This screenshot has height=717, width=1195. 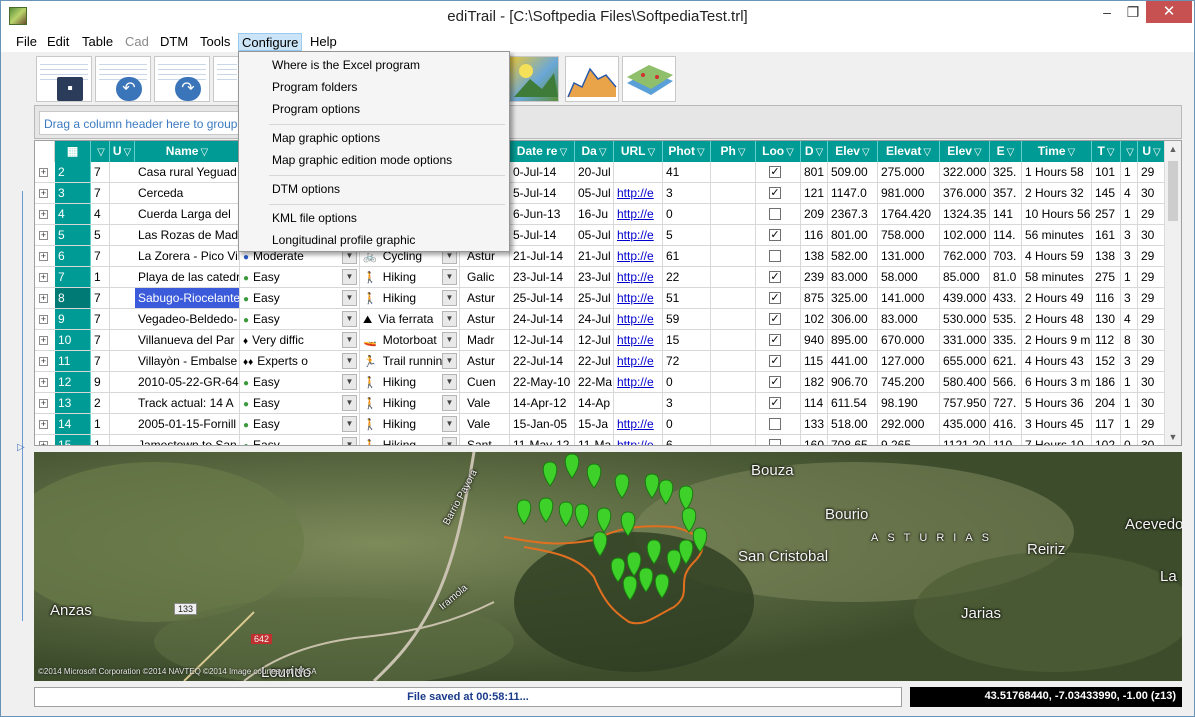 What do you see at coordinates (853, 403) in the screenshot?
I see `elev-cell: 611.54` at bounding box center [853, 403].